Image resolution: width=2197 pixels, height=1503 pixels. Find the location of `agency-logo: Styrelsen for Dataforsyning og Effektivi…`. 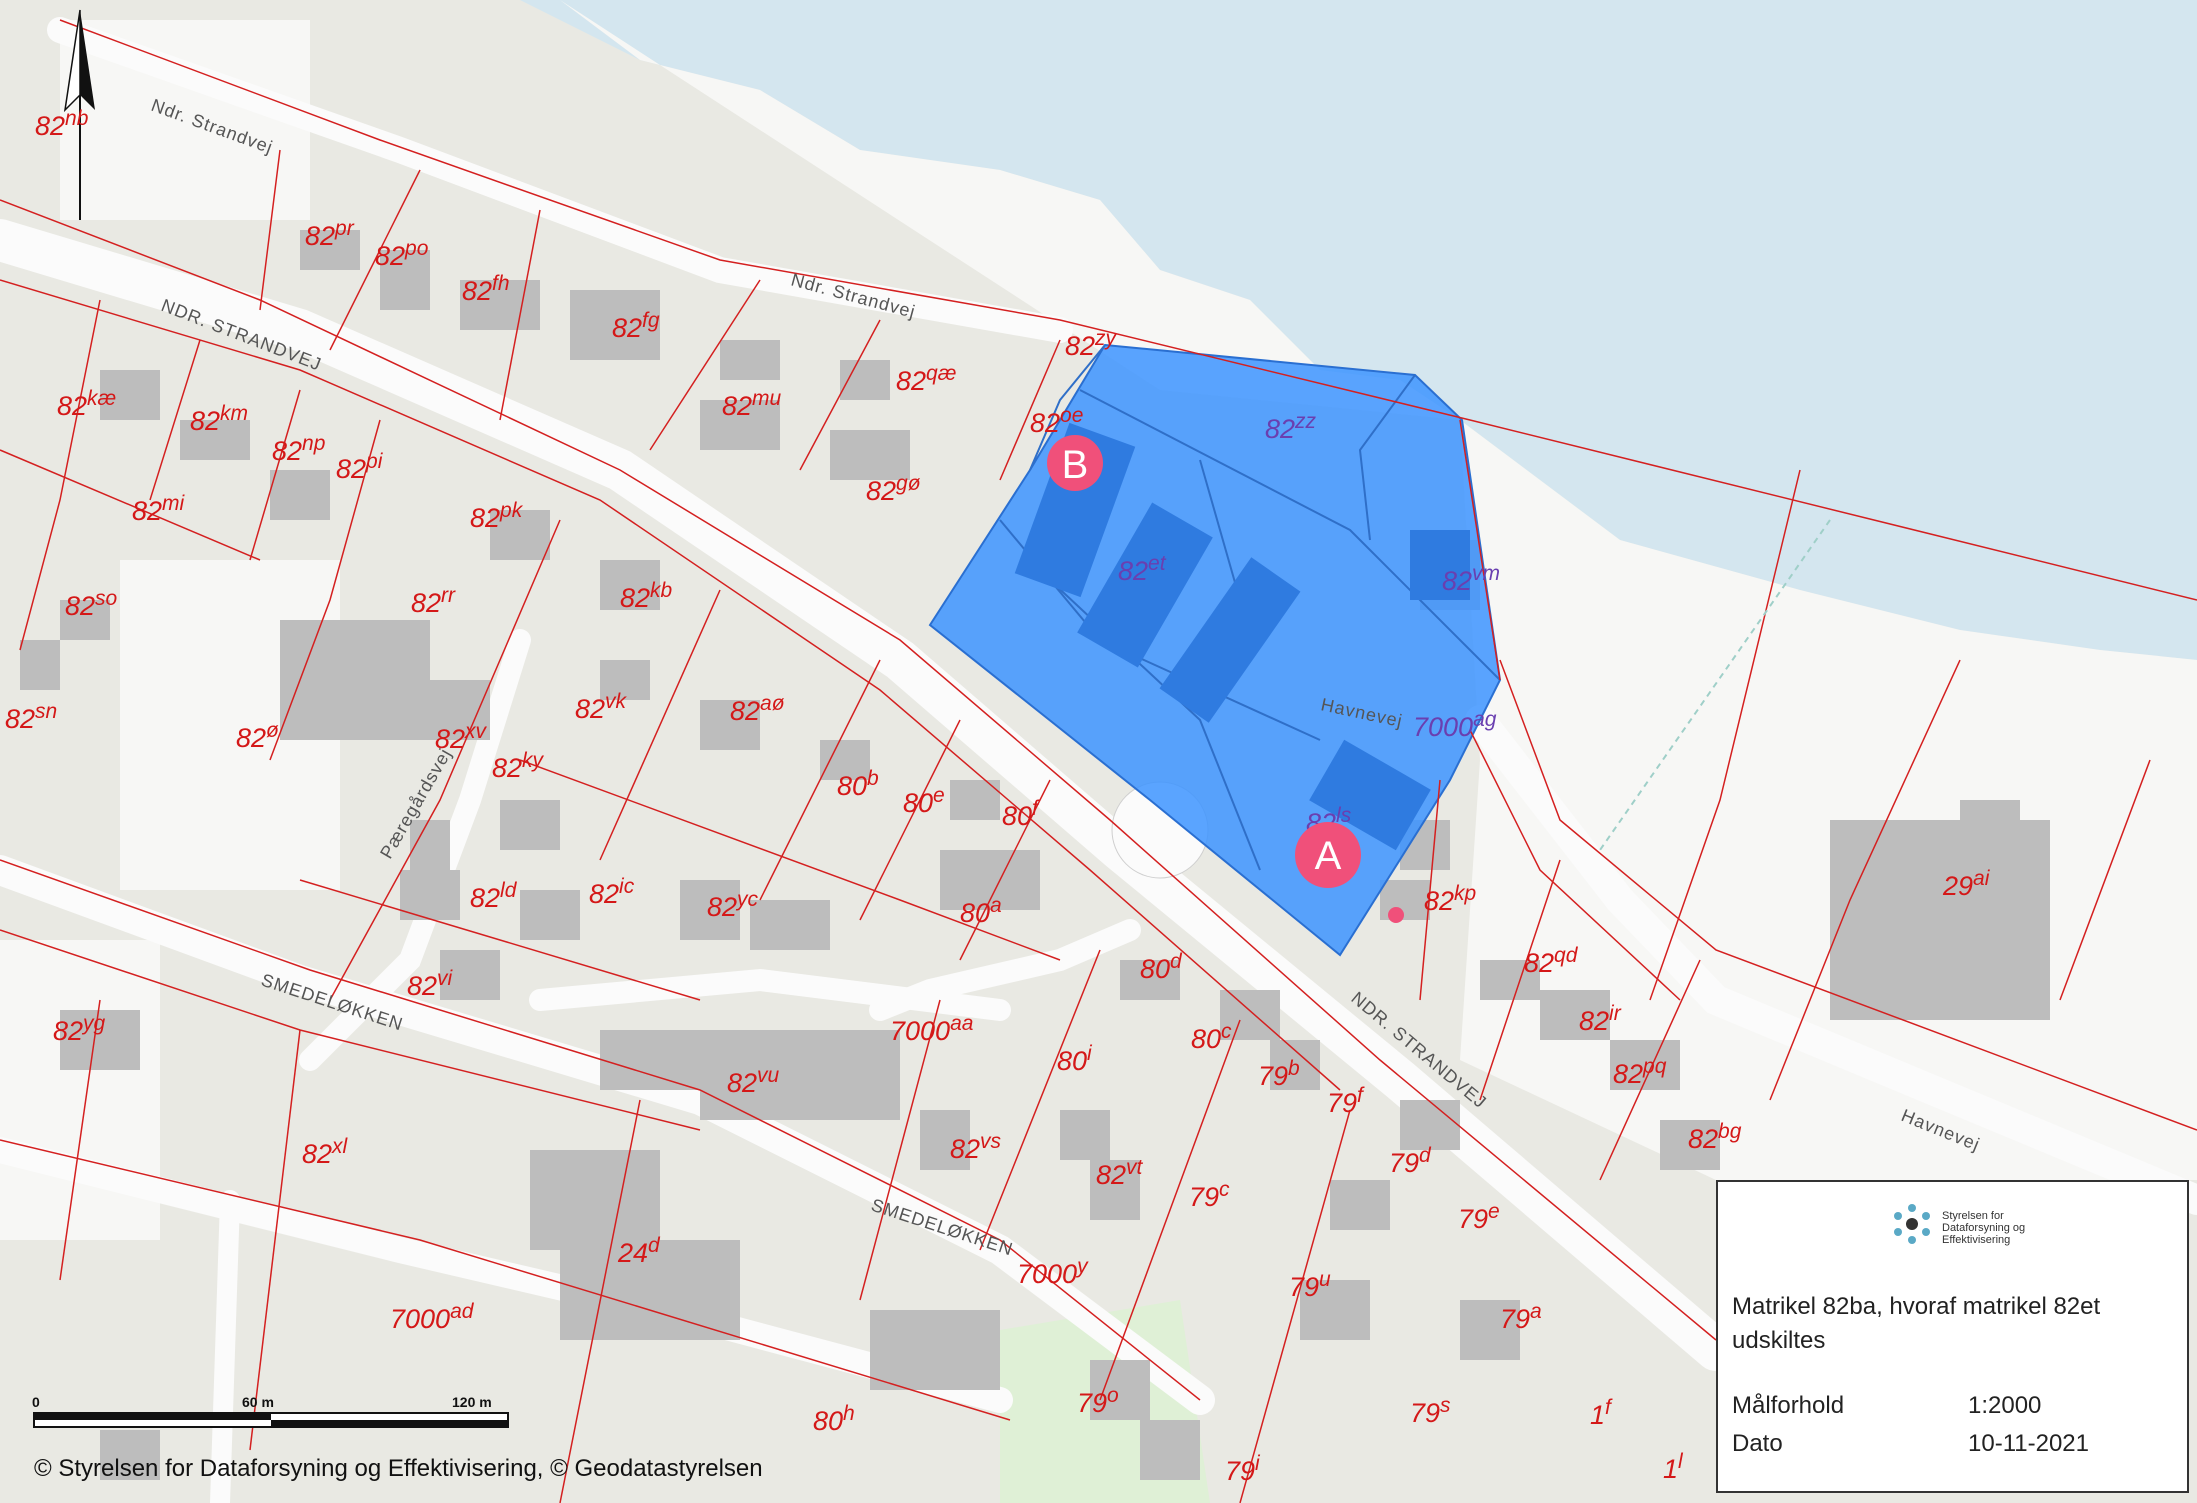

agency-logo: Styrelsen for Dataforsyning og Effektivi… is located at coordinates (1966, 1229).